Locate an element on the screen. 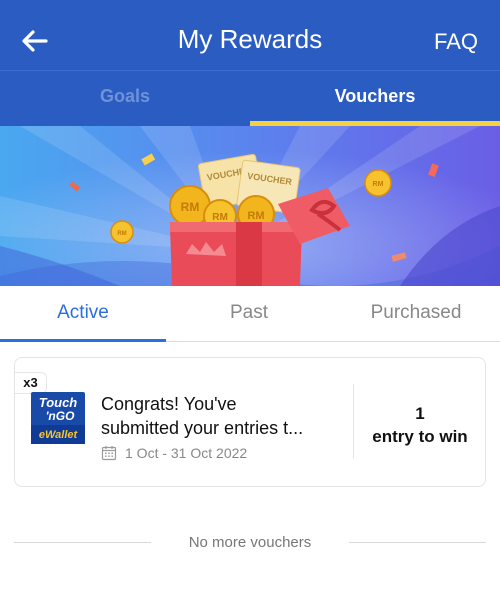 This screenshot has height=589, width=500. subtab-past: Past is located at coordinates (249, 314).